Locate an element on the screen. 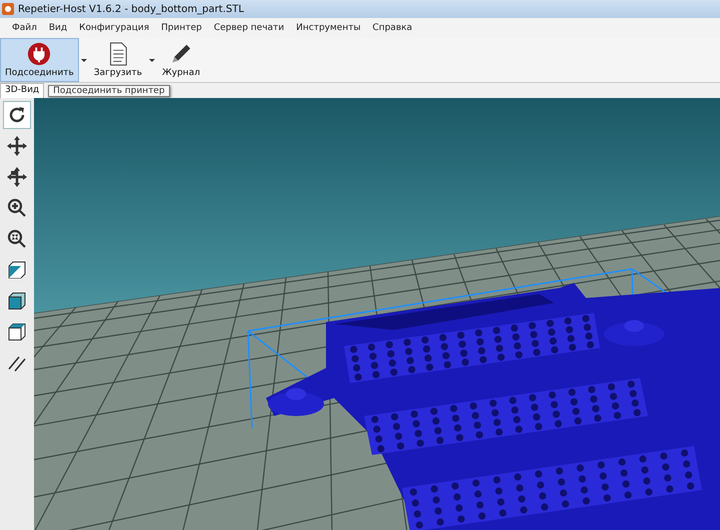 The width and height of the screenshot is (720, 530). cube-icon is located at coordinates (17, 270).